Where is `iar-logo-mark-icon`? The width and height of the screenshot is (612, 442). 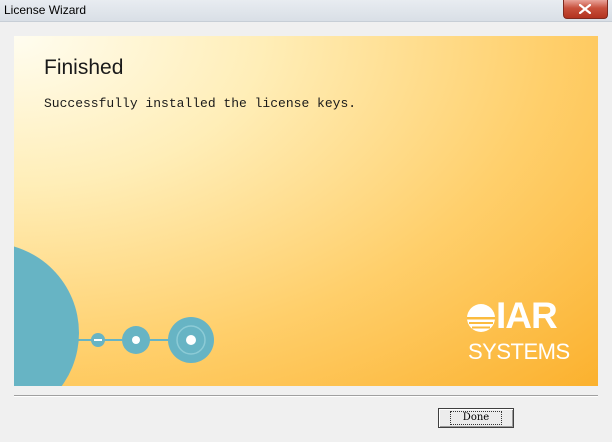 iar-logo-mark-icon is located at coordinates (481, 318).